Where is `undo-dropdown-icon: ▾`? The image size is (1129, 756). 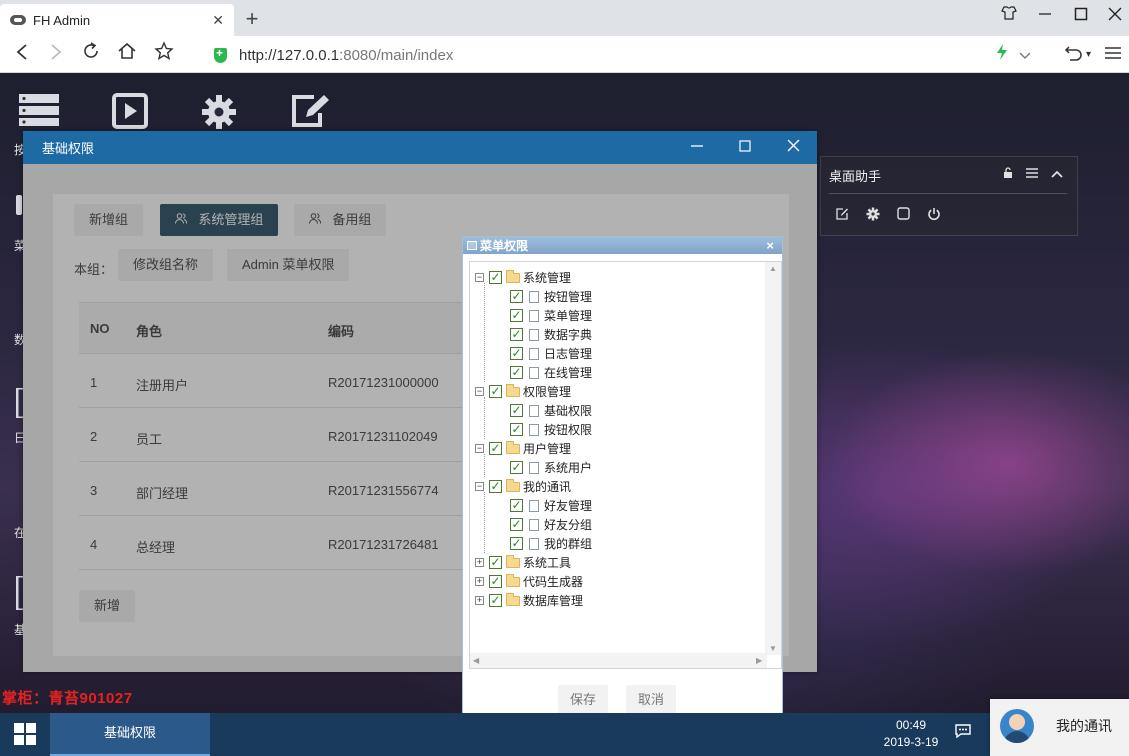
undo-dropdown-icon: ▾ is located at coordinates (1088, 55).